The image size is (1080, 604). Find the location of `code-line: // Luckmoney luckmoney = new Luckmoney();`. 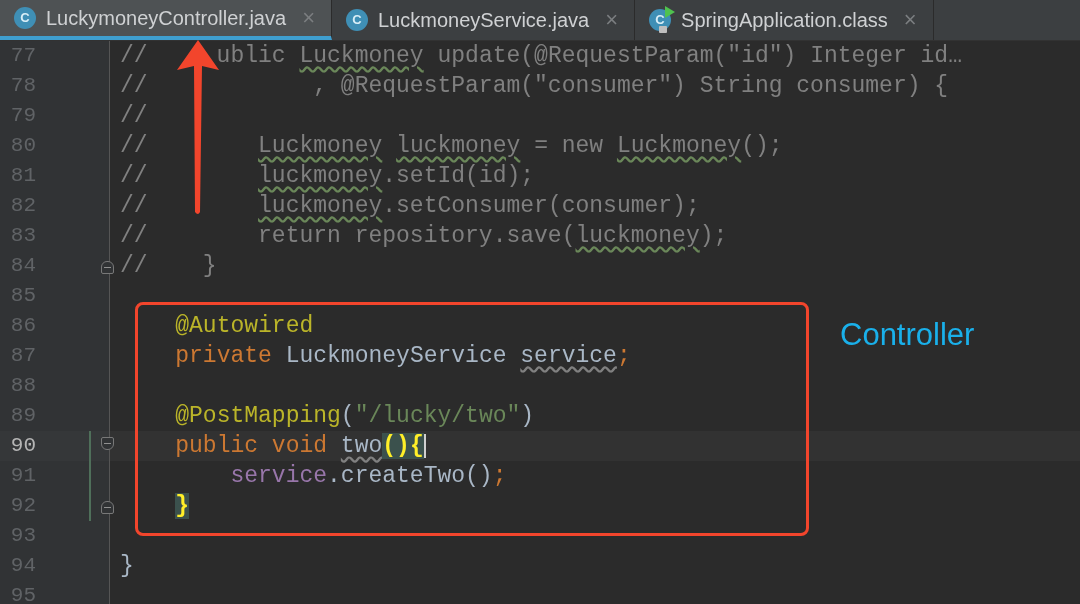

code-line: // Luckmoney luckmoney = new Luckmoney(); is located at coordinates (451, 146).